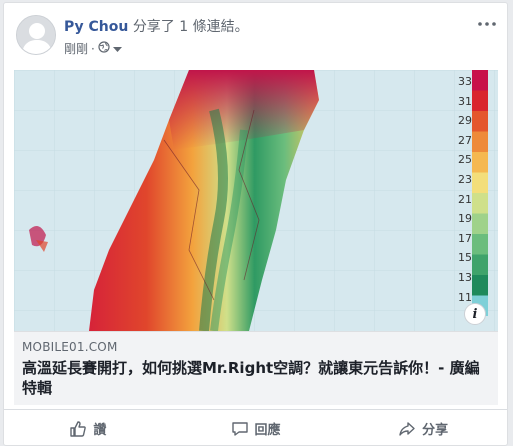 Image resolution: width=513 pixels, height=446 pixels. Describe the element at coordinates (435, 430) in the screenshot. I see `share-label: 分享` at that location.